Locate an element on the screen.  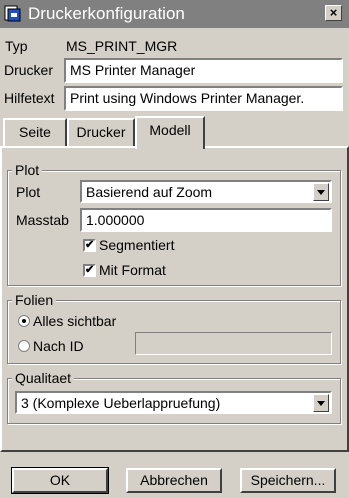
close-button: × is located at coordinates (333, 13).